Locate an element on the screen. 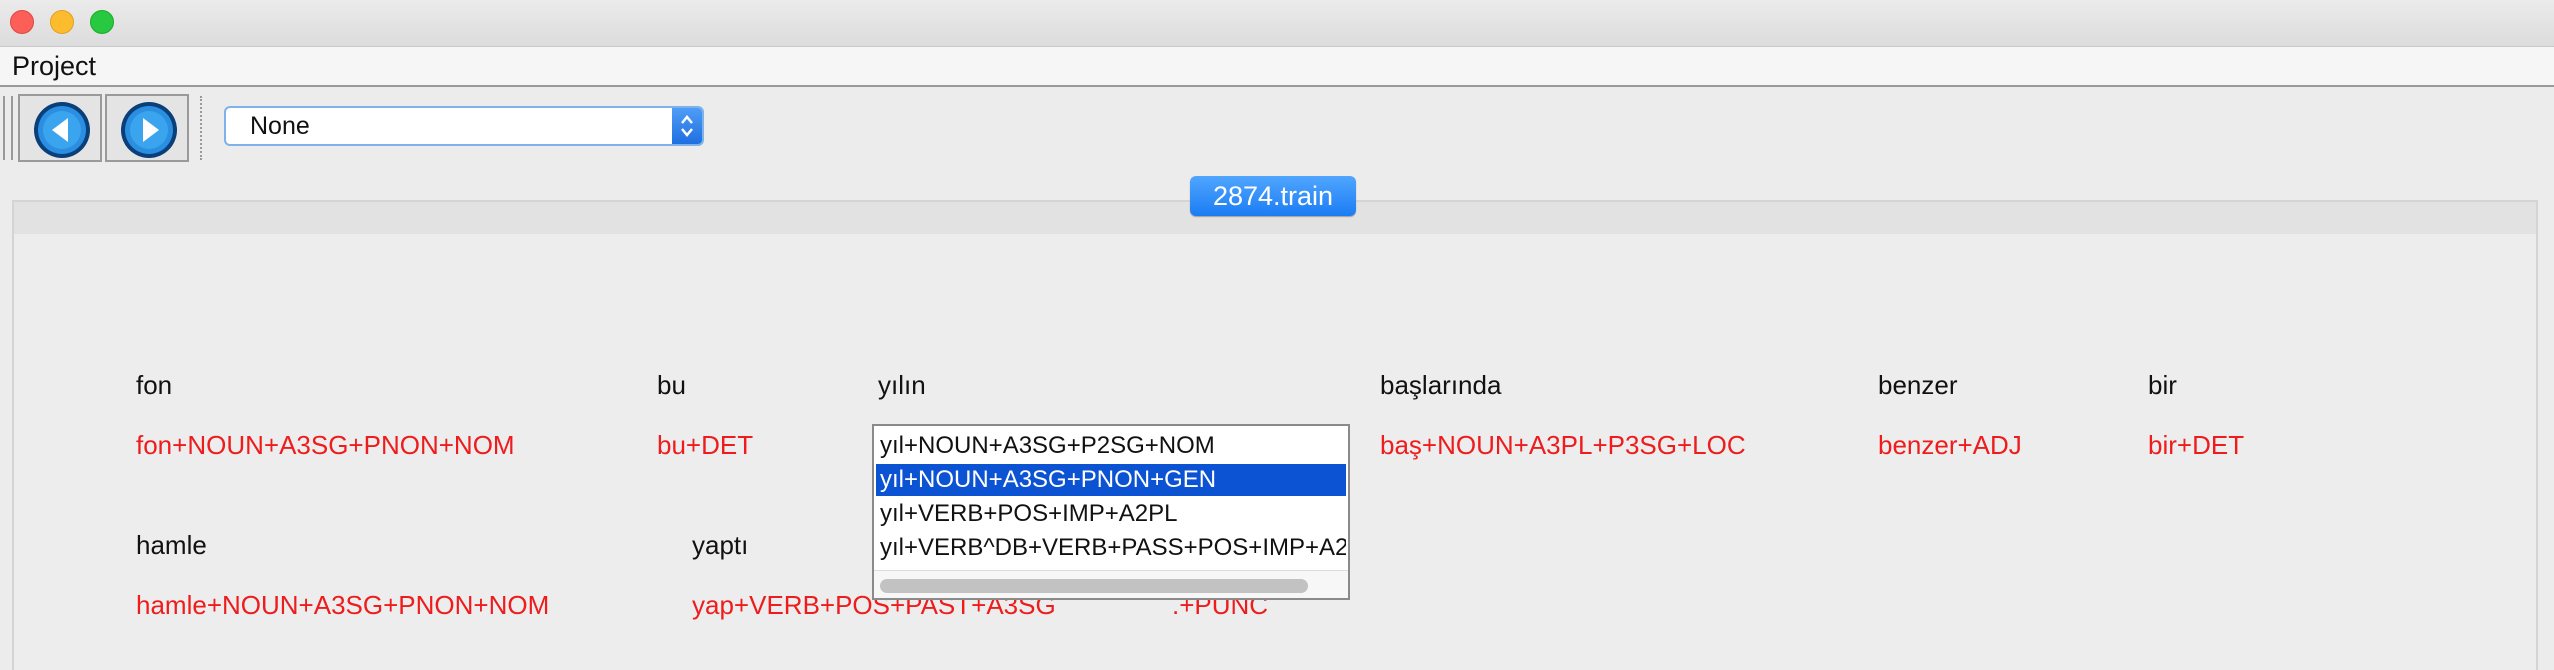  menu-bar: Project is located at coordinates (1277, 67).